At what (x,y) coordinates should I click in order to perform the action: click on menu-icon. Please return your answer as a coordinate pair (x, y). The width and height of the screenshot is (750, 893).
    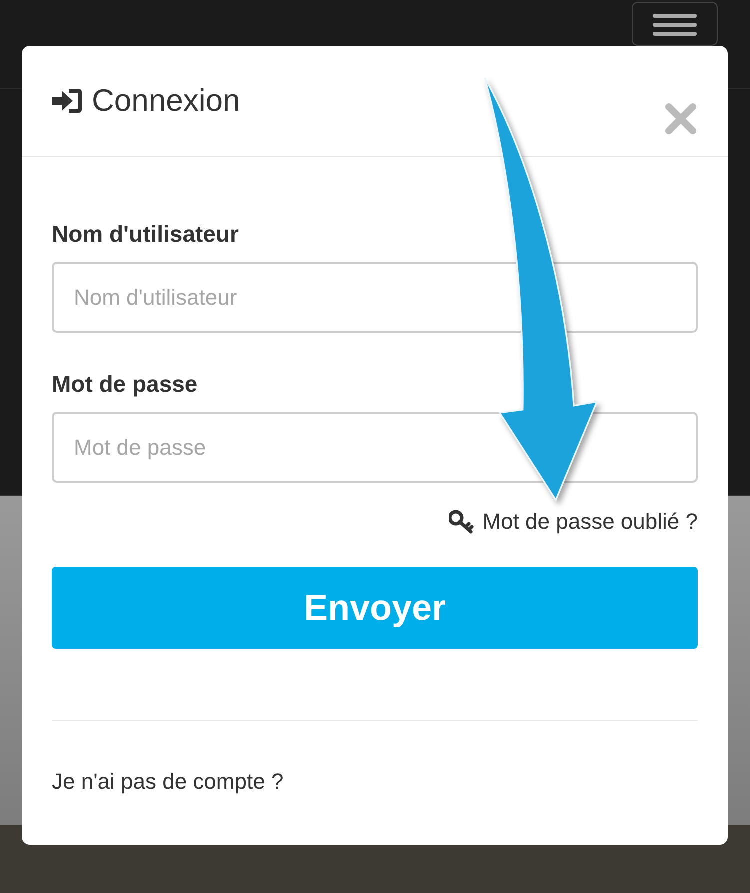
    Looking at the image, I should click on (675, 24).